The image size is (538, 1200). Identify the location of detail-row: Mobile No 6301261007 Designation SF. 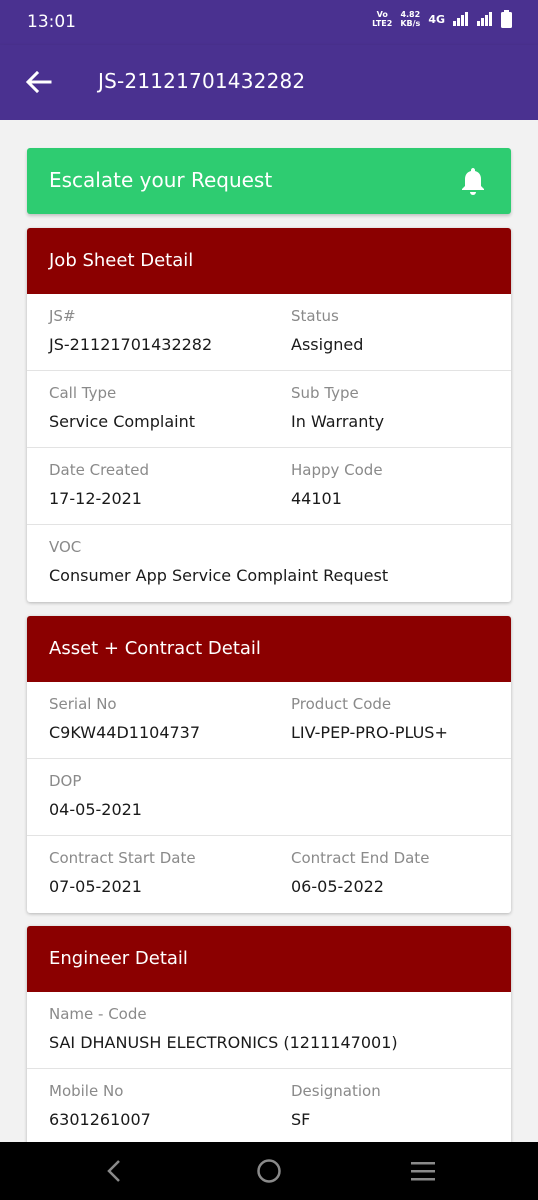
(269, 1105).